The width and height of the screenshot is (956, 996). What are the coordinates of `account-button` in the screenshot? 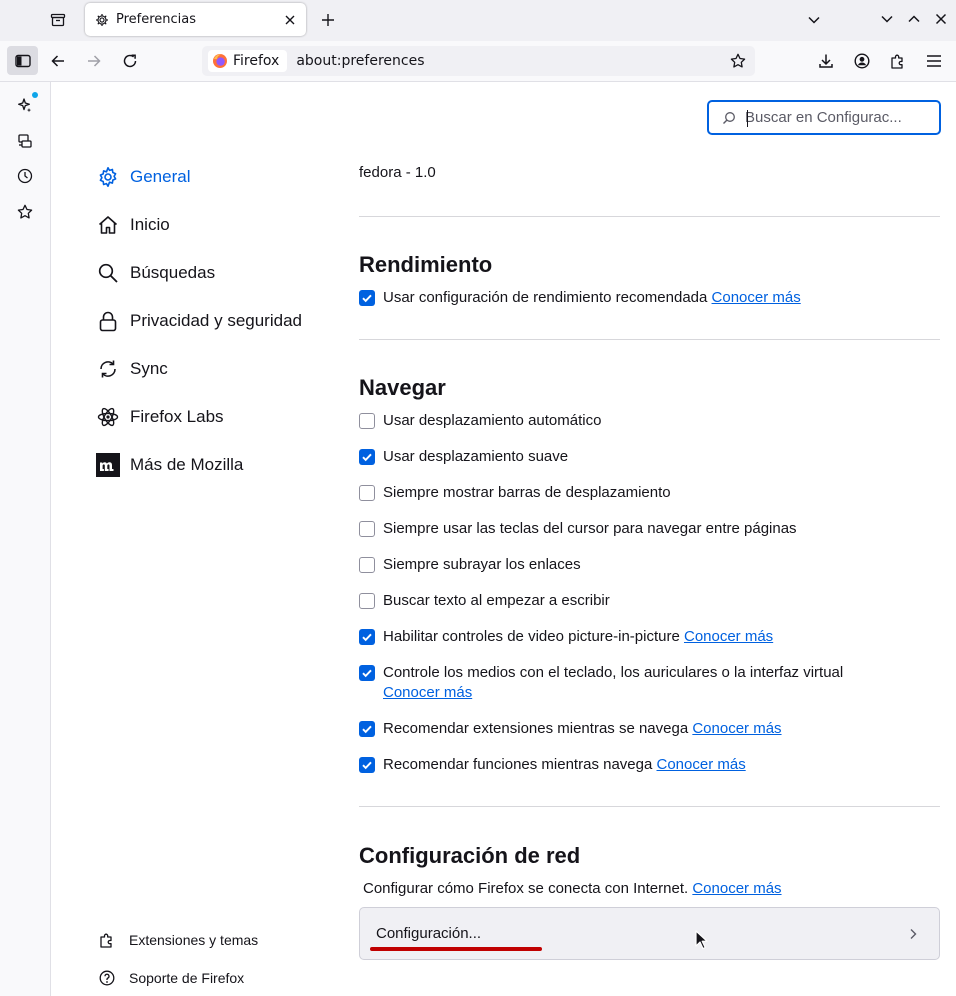 It's located at (862, 61).